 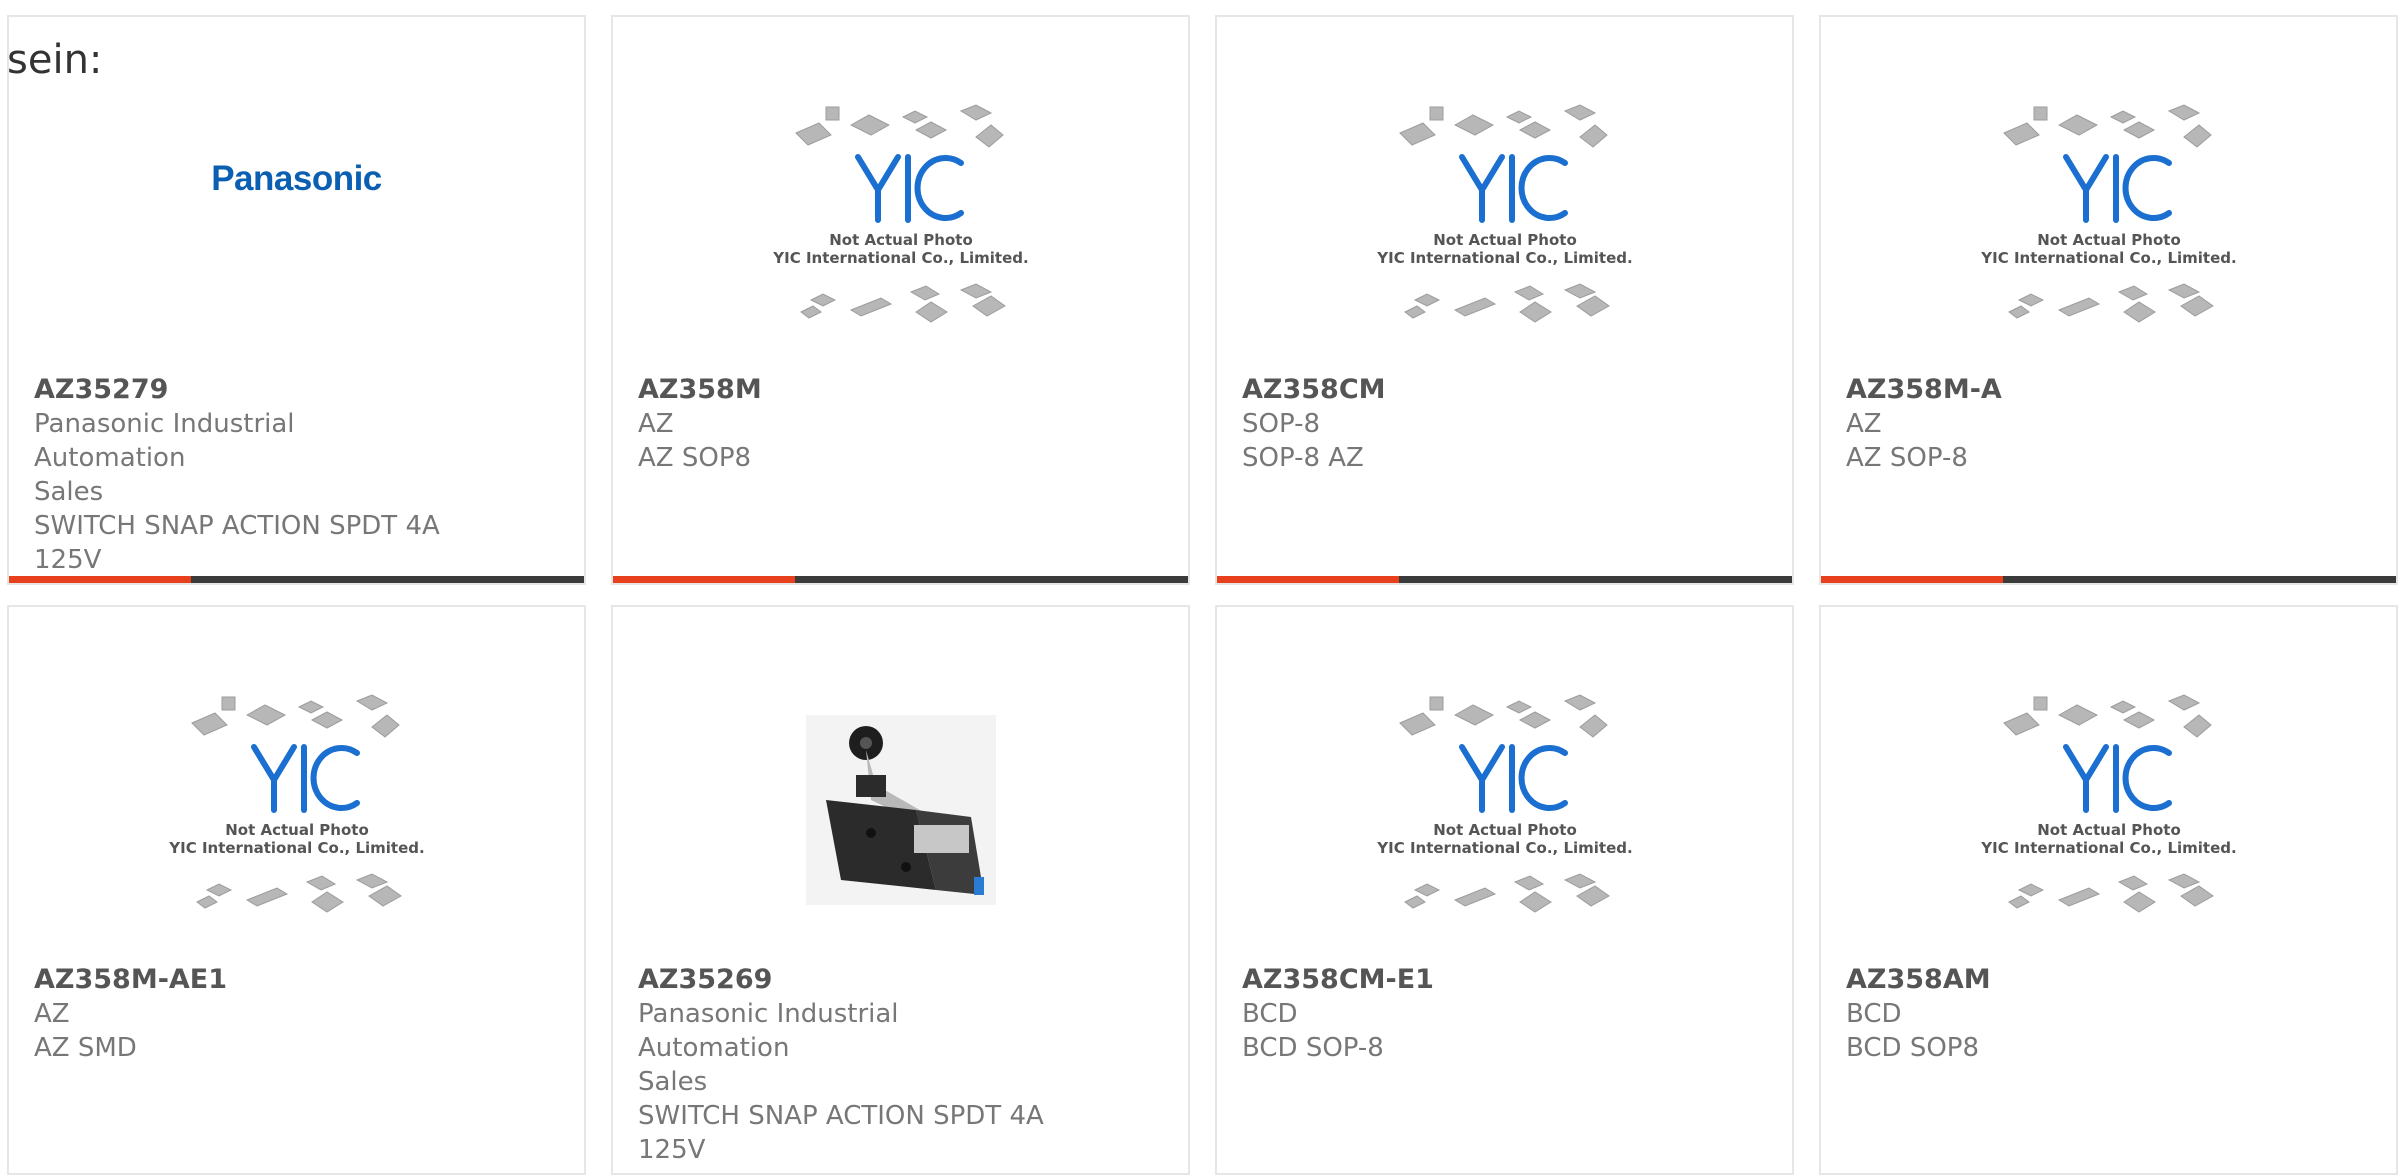 What do you see at coordinates (69, 492) in the screenshot?
I see `product-line: Sales` at bounding box center [69, 492].